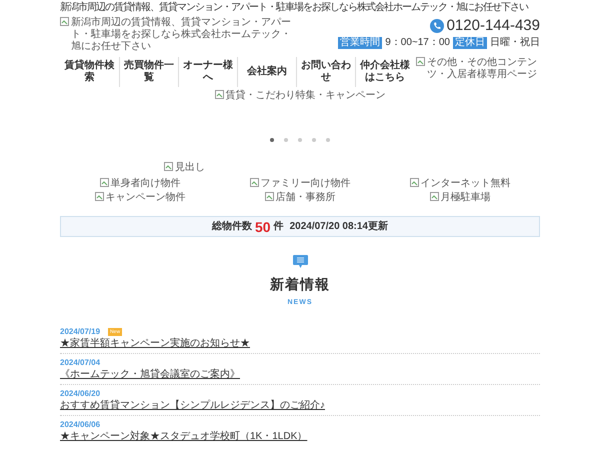 The image size is (600, 450). Describe the element at coordinates (306, 96) in the screenshot. I see `image-alt-text: 賃貸・こだわり特集・キャンペーン` at that location.